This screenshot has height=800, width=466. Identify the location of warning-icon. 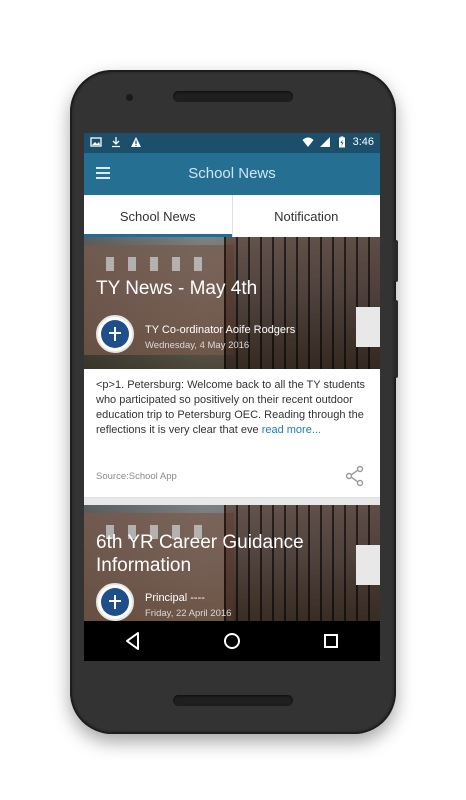
(136, 142).